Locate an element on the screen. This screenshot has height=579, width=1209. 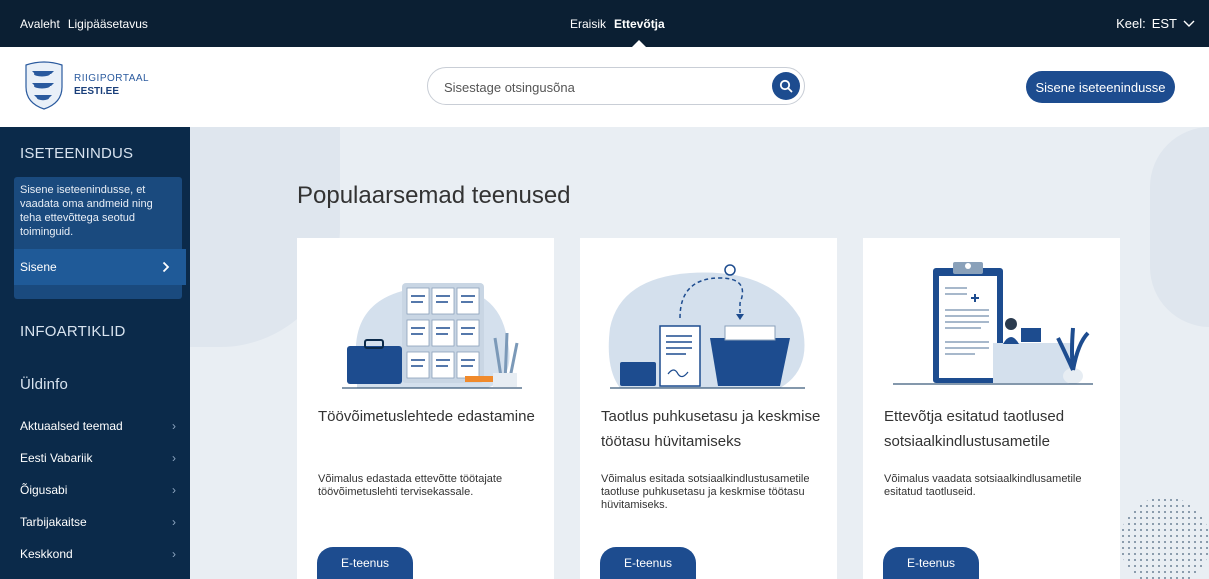
link-home: Avaleht is located at coordinates (40, 24).